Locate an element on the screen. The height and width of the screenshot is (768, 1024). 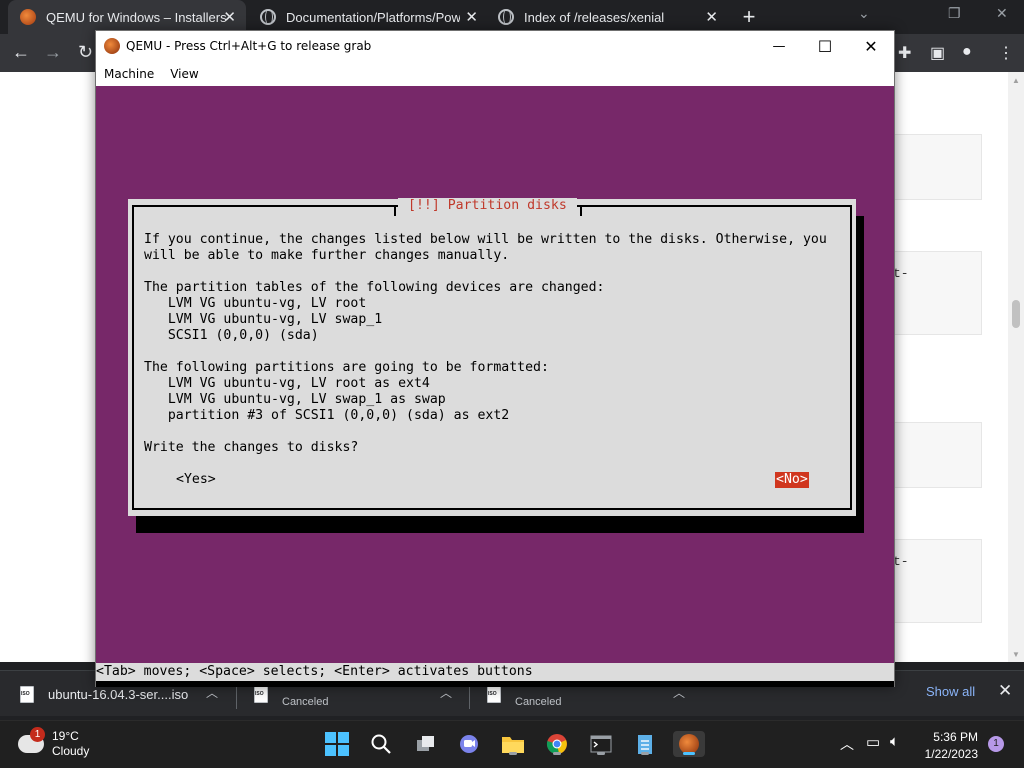
menu-machine: Machine is located at coordinates (129, 74).